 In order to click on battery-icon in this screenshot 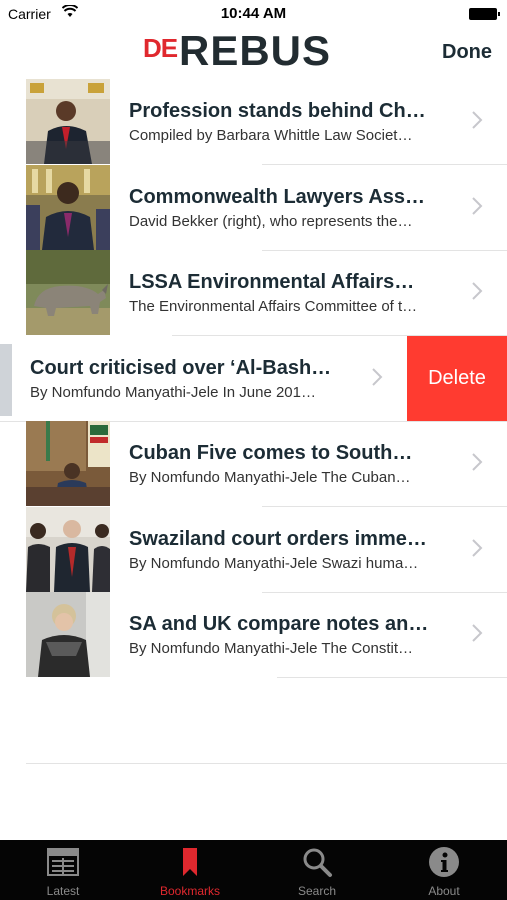, I will do `click(484, 14)`.